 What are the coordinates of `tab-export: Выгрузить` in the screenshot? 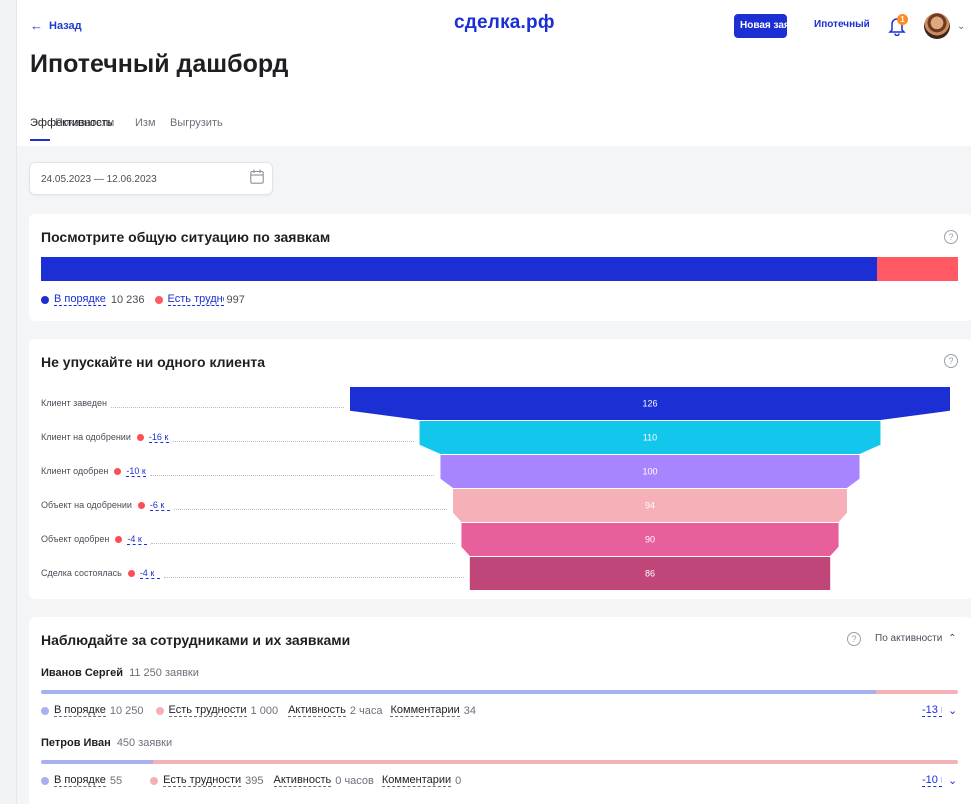 It's located at (196, 123).